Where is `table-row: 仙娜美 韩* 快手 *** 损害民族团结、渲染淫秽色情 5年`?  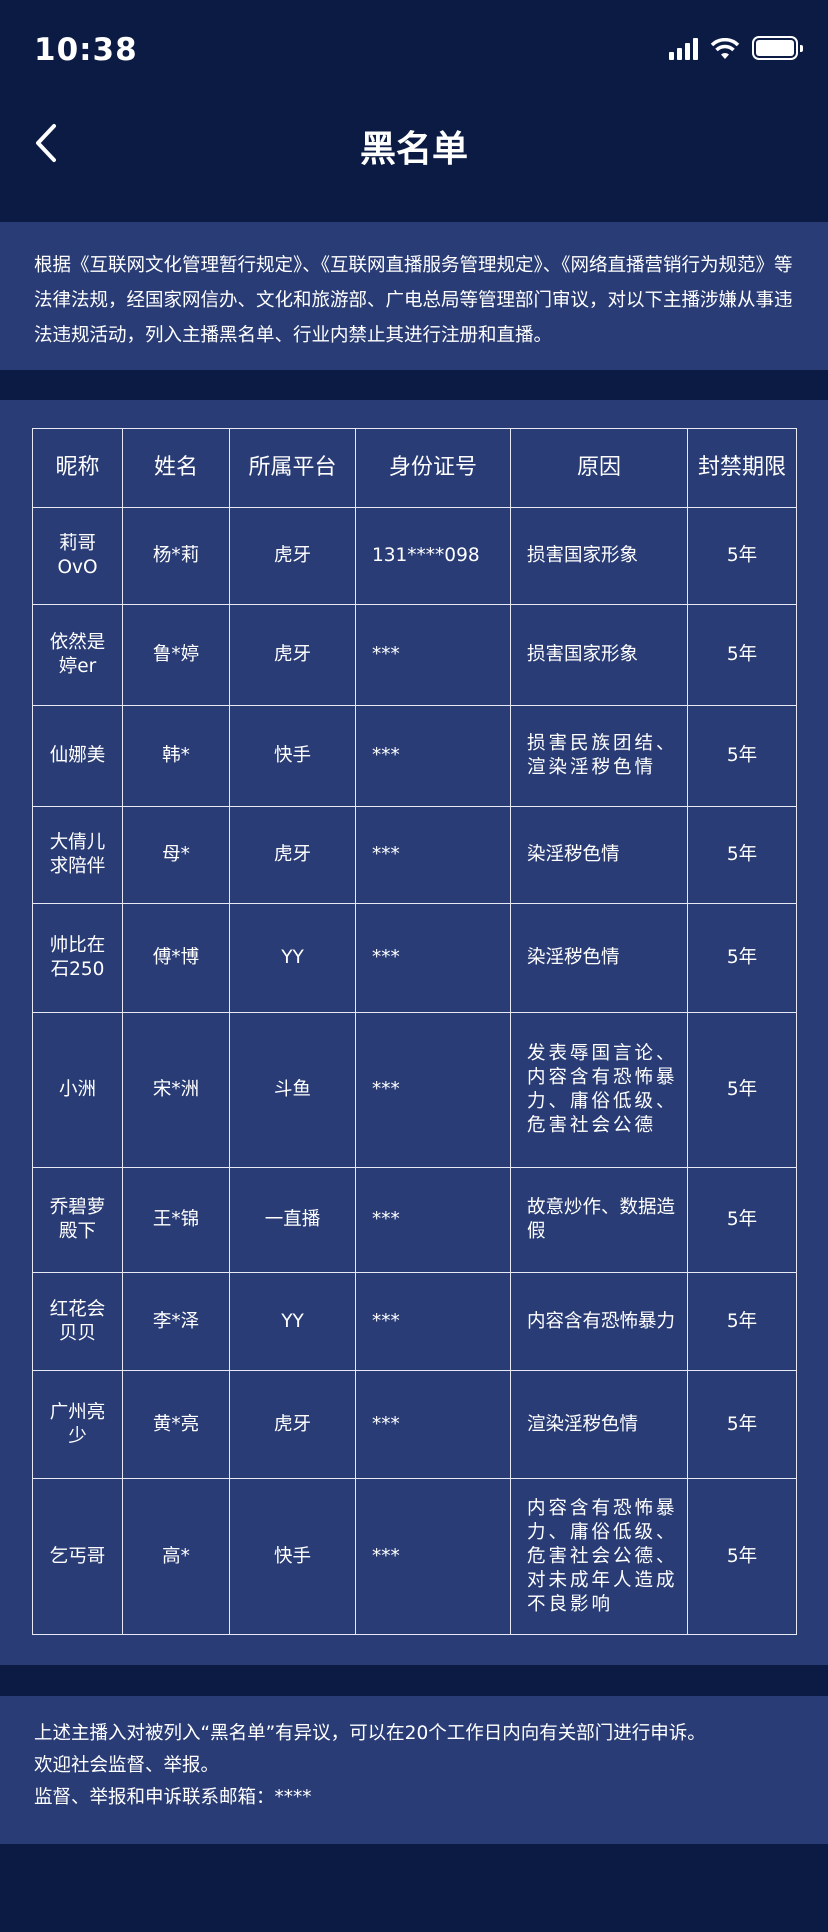
table-row: 仙娜美 韩* 快手 *** 损害民族团结、渲染淫秽色情 5年 is located at coordinates (414, 756).